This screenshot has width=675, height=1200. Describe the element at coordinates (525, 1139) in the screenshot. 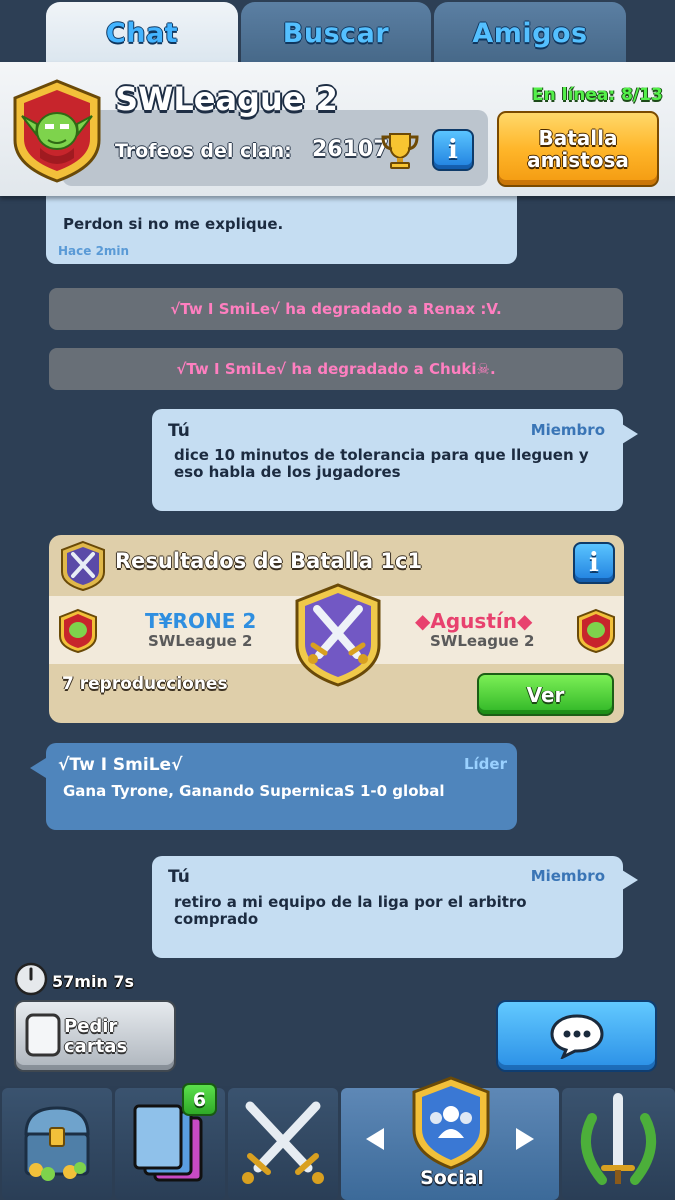

I see `nav-next-arrow-icon` at that location.